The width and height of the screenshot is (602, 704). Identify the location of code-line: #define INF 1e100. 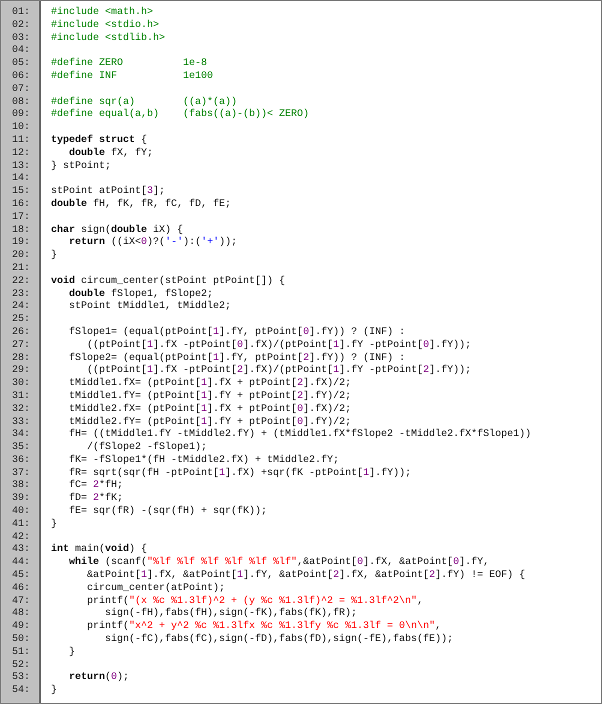
(132, 76).